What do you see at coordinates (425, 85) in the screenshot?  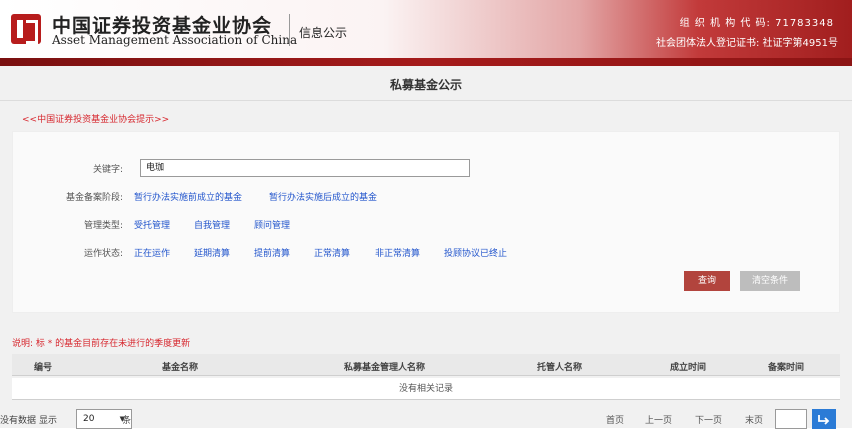 I see `page-title: 私募基金公示` at bounding box center [425, 85].